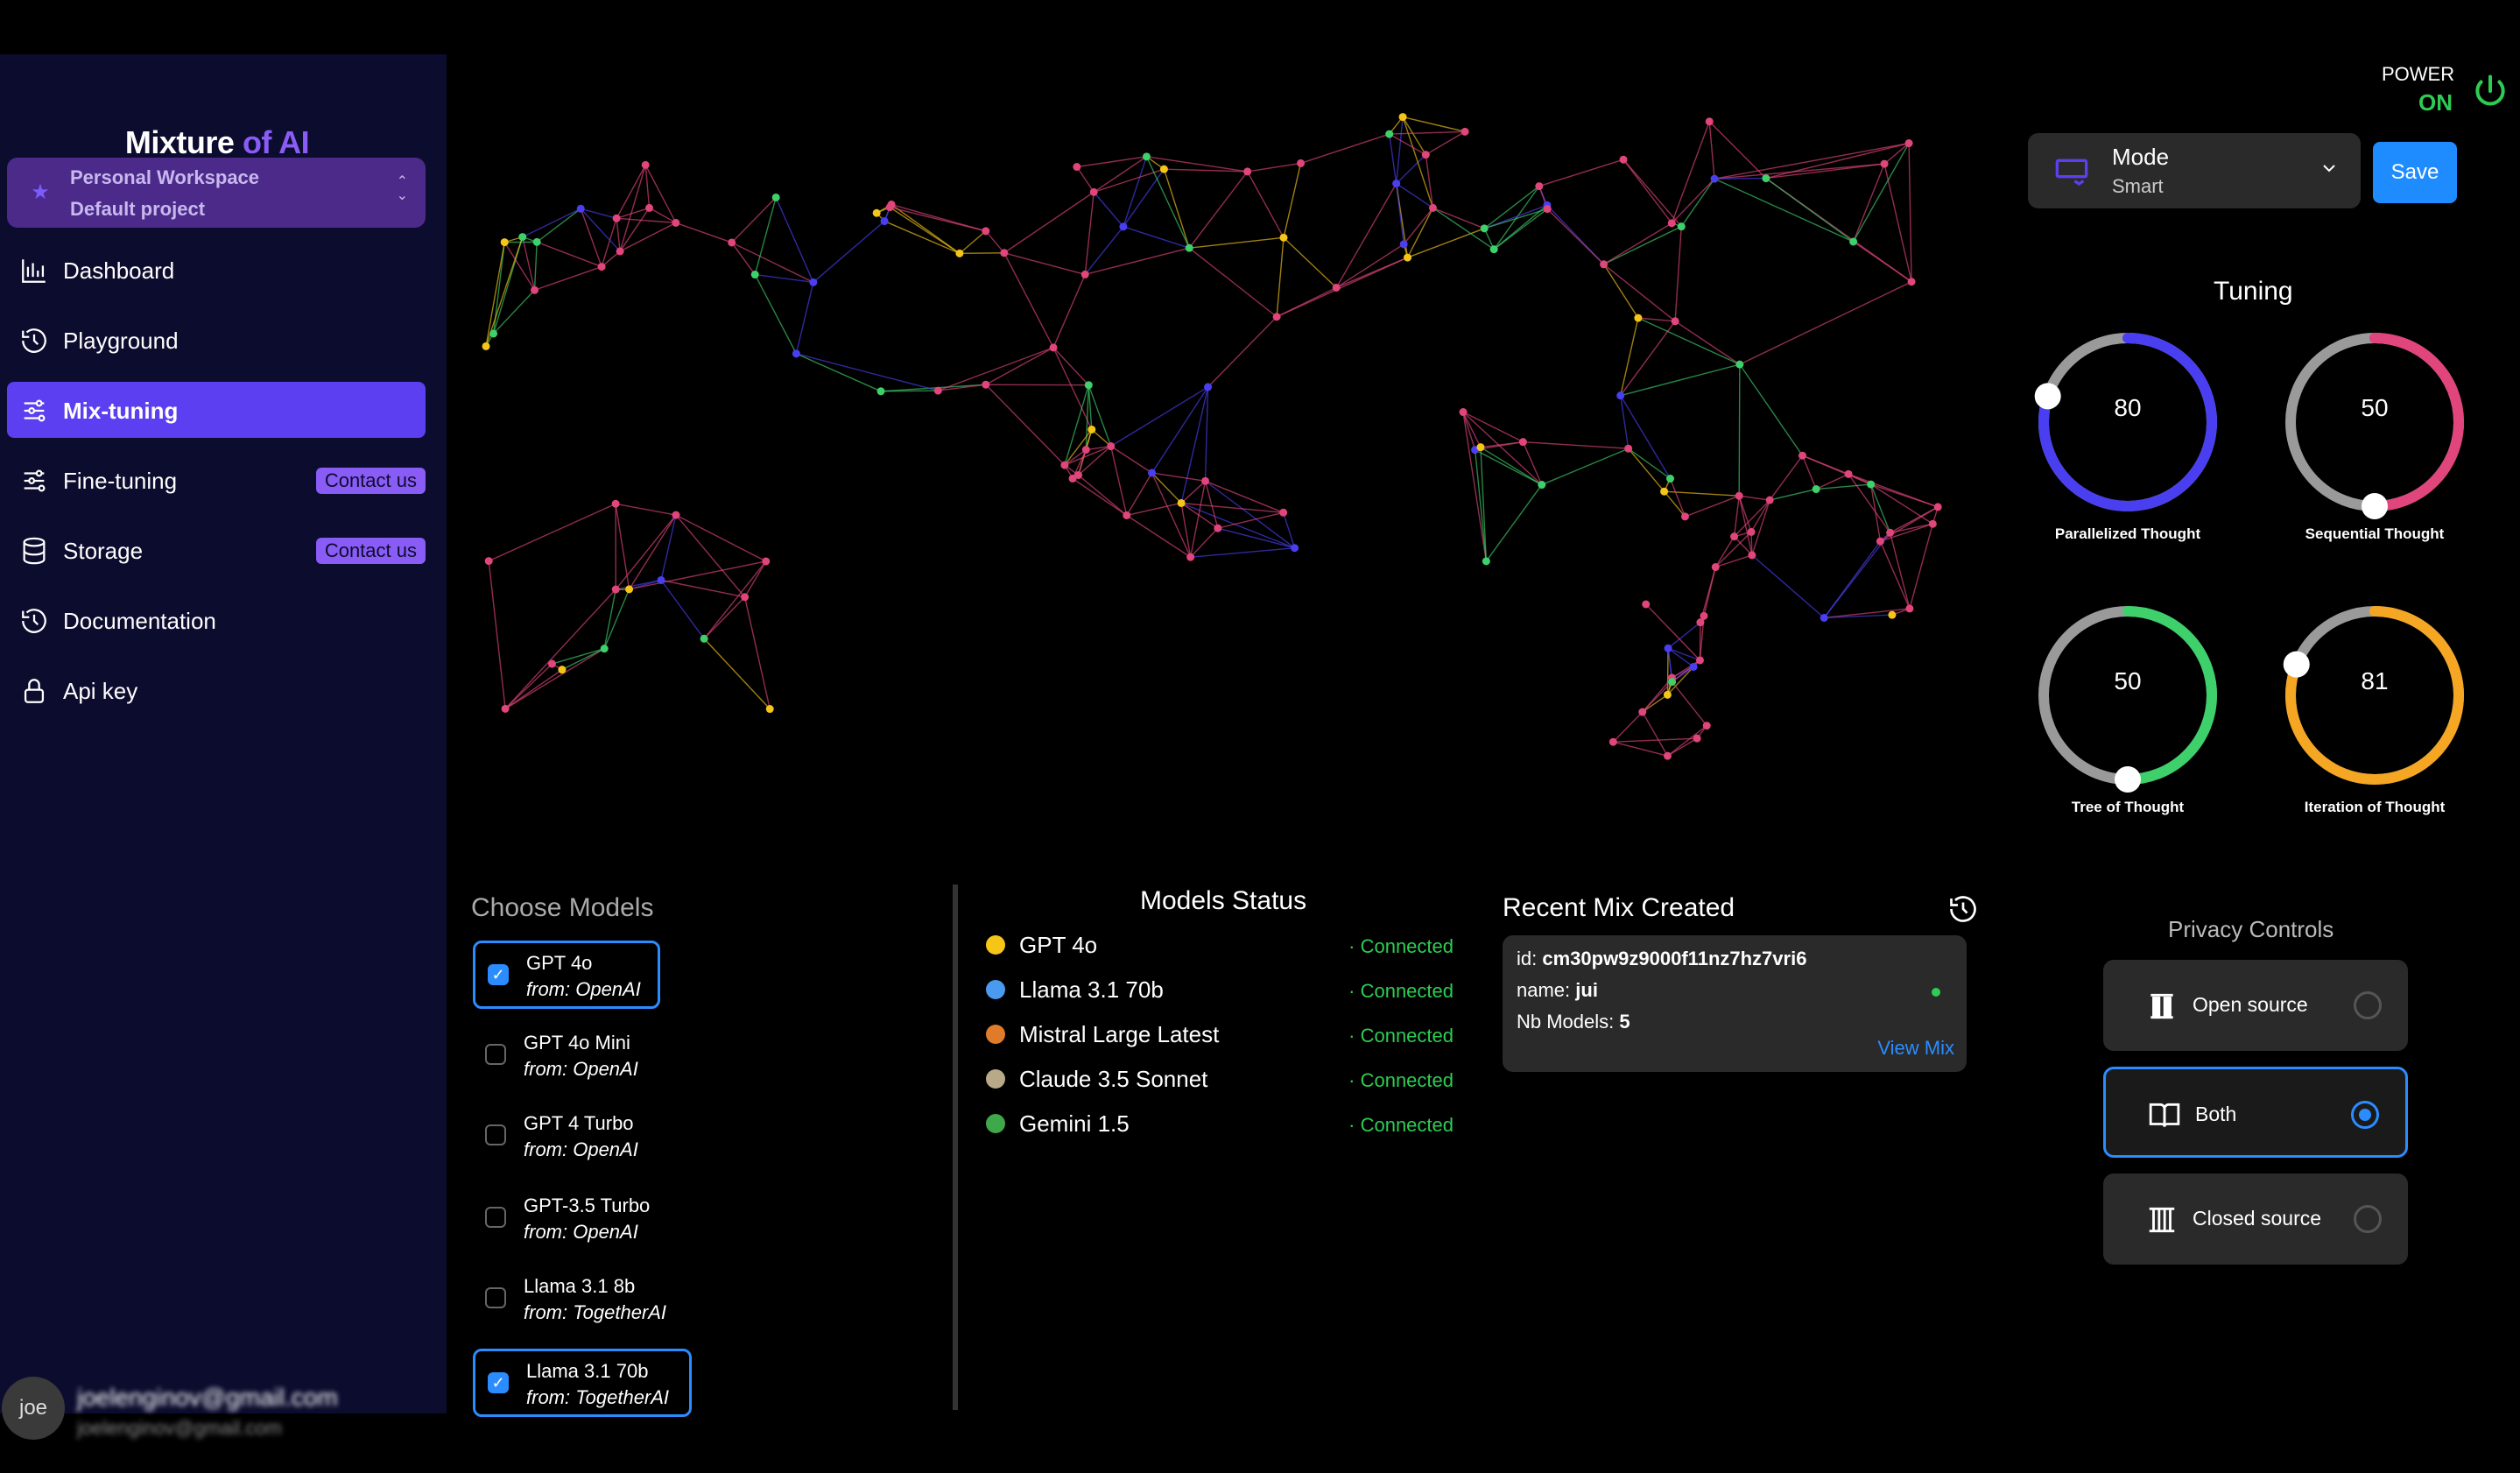  What do you see at coordinates (2162, 1220) in the screenshot?
I see `closed-source-icon` at bounding box center [2162, 1220].